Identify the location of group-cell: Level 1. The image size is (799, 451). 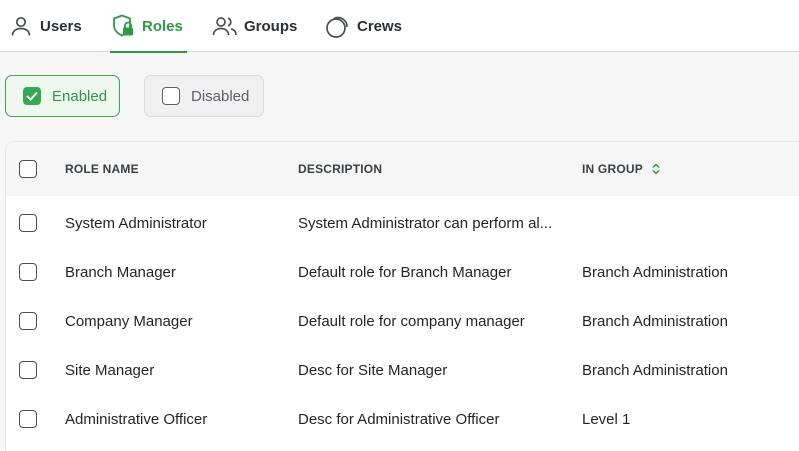
(606, 419).